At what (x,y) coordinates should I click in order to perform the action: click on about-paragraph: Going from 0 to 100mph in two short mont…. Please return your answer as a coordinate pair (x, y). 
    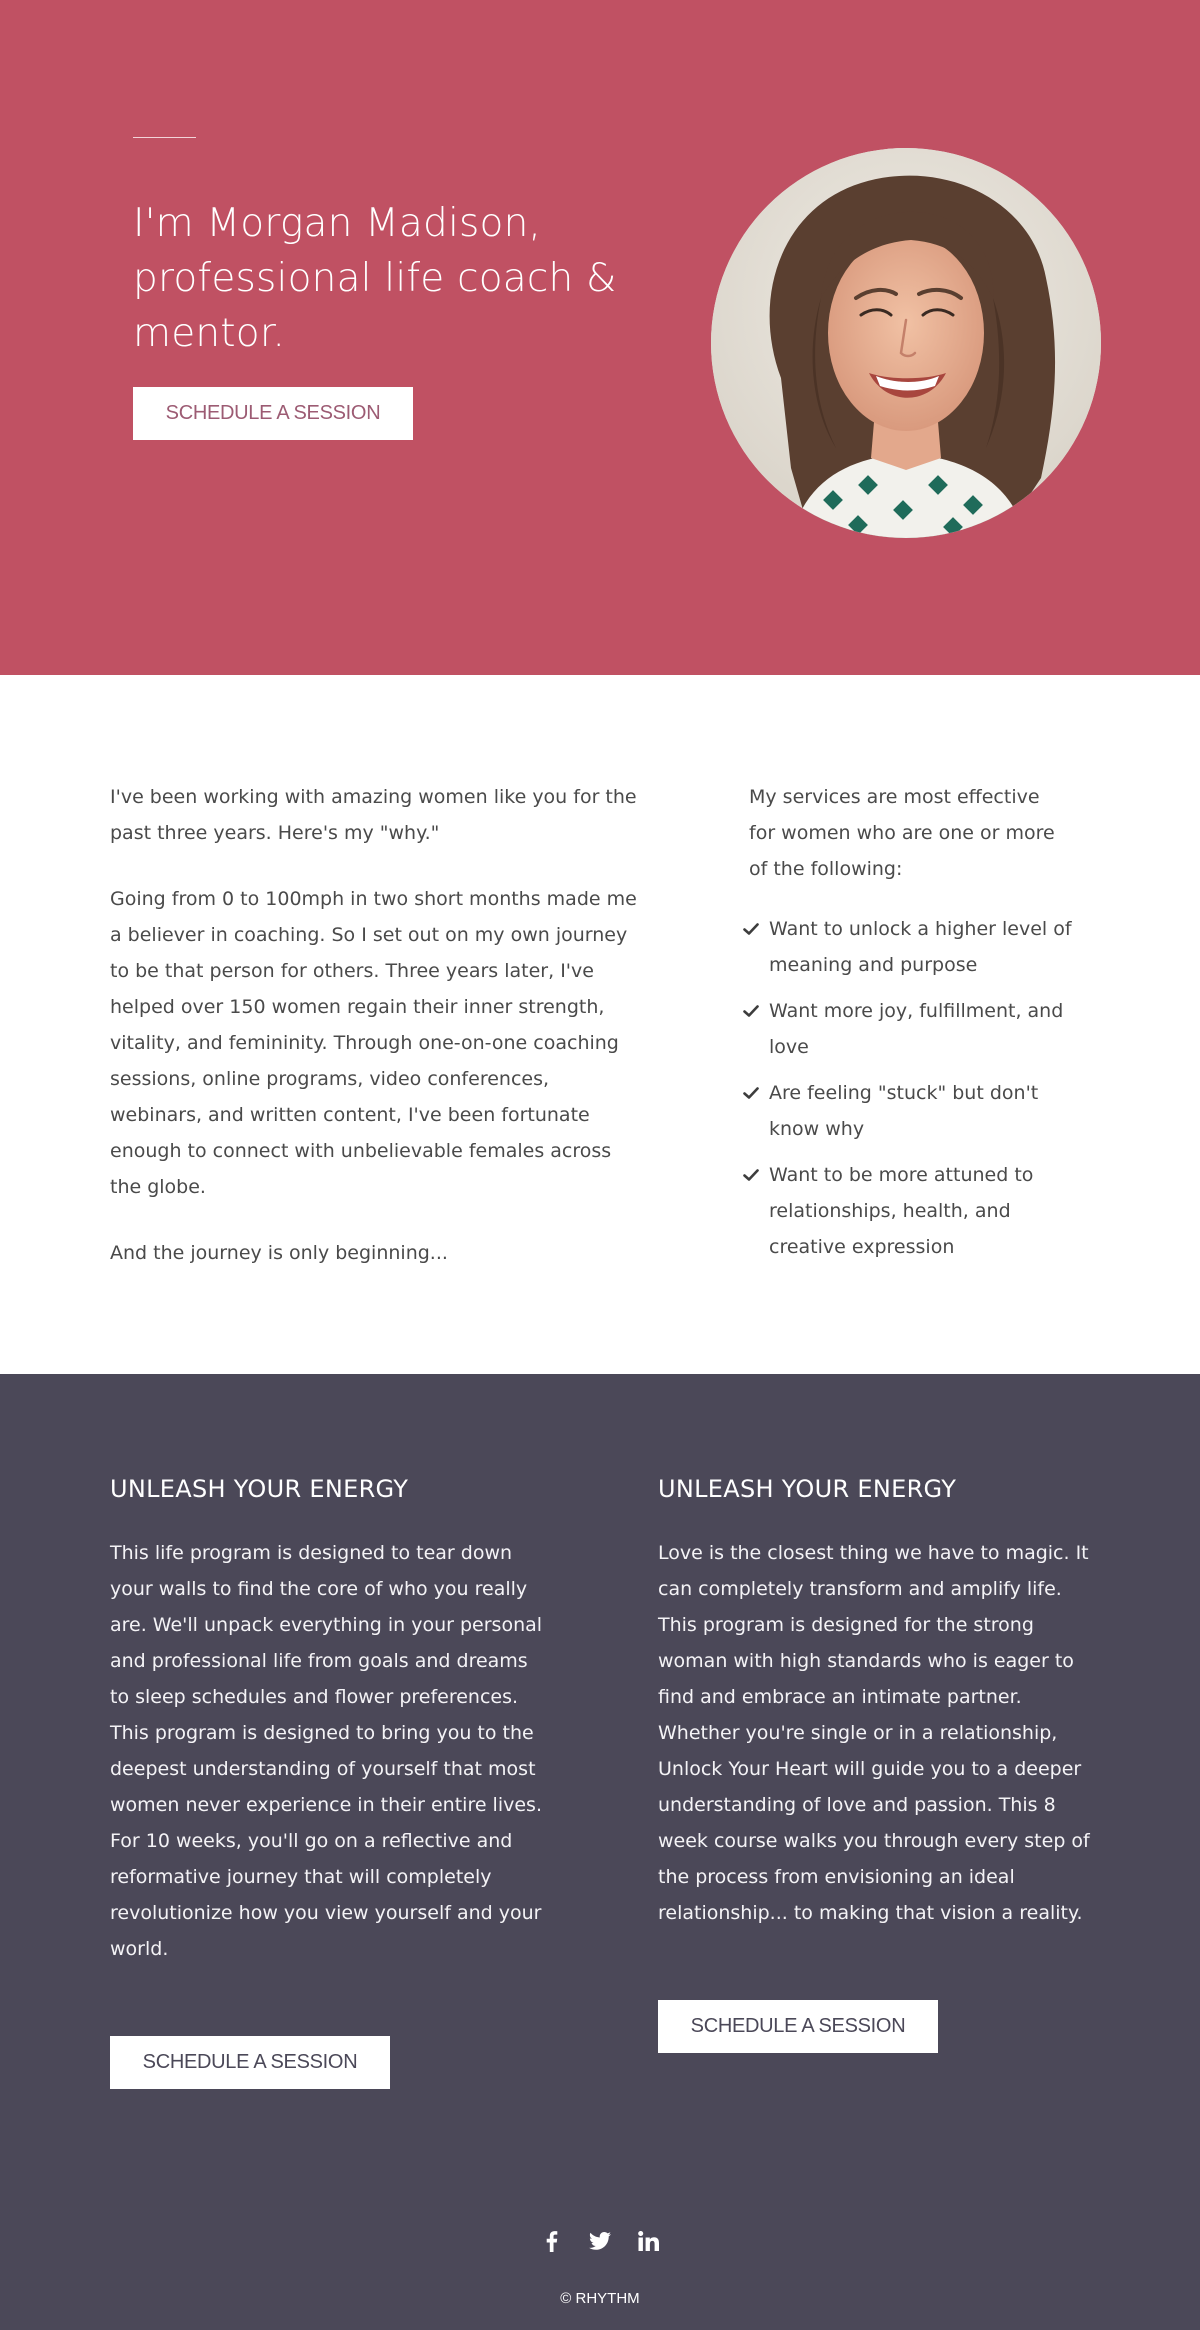
    Looking at the image, I should click on (373, 1043).